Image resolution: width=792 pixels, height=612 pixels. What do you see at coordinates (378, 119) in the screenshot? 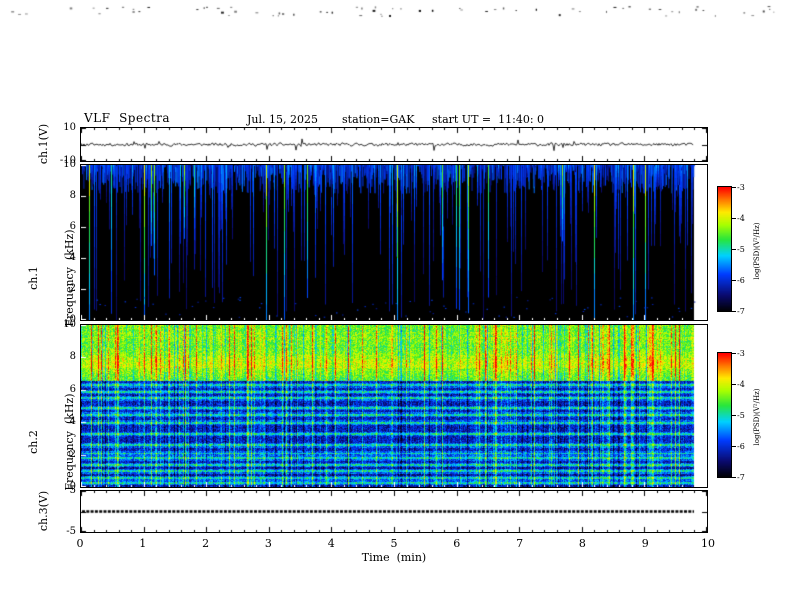
I see `station-label: station=GAK` at bounding box center [378, 119].